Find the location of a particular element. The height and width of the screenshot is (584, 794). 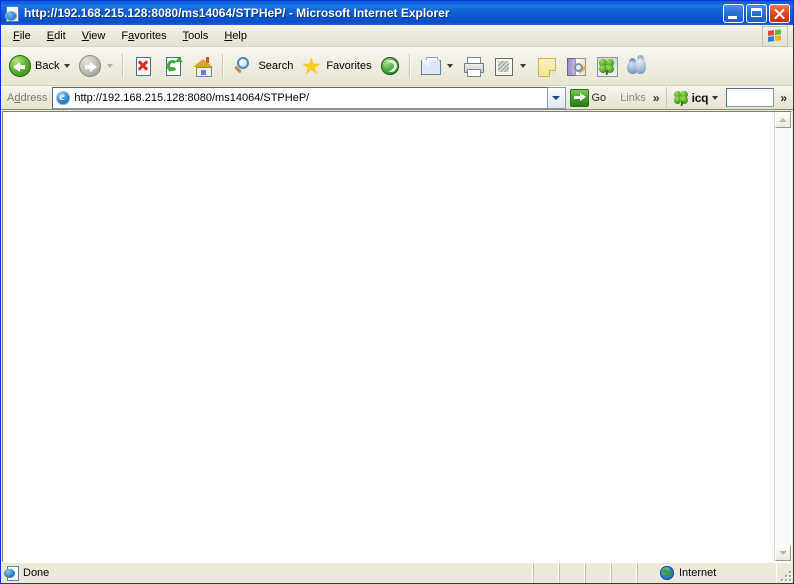

scroll-up-button is located at coordinates (783, 120).